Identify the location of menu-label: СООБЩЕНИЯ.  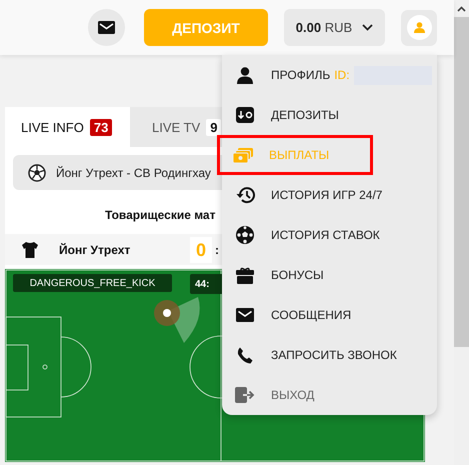
(311, 315).